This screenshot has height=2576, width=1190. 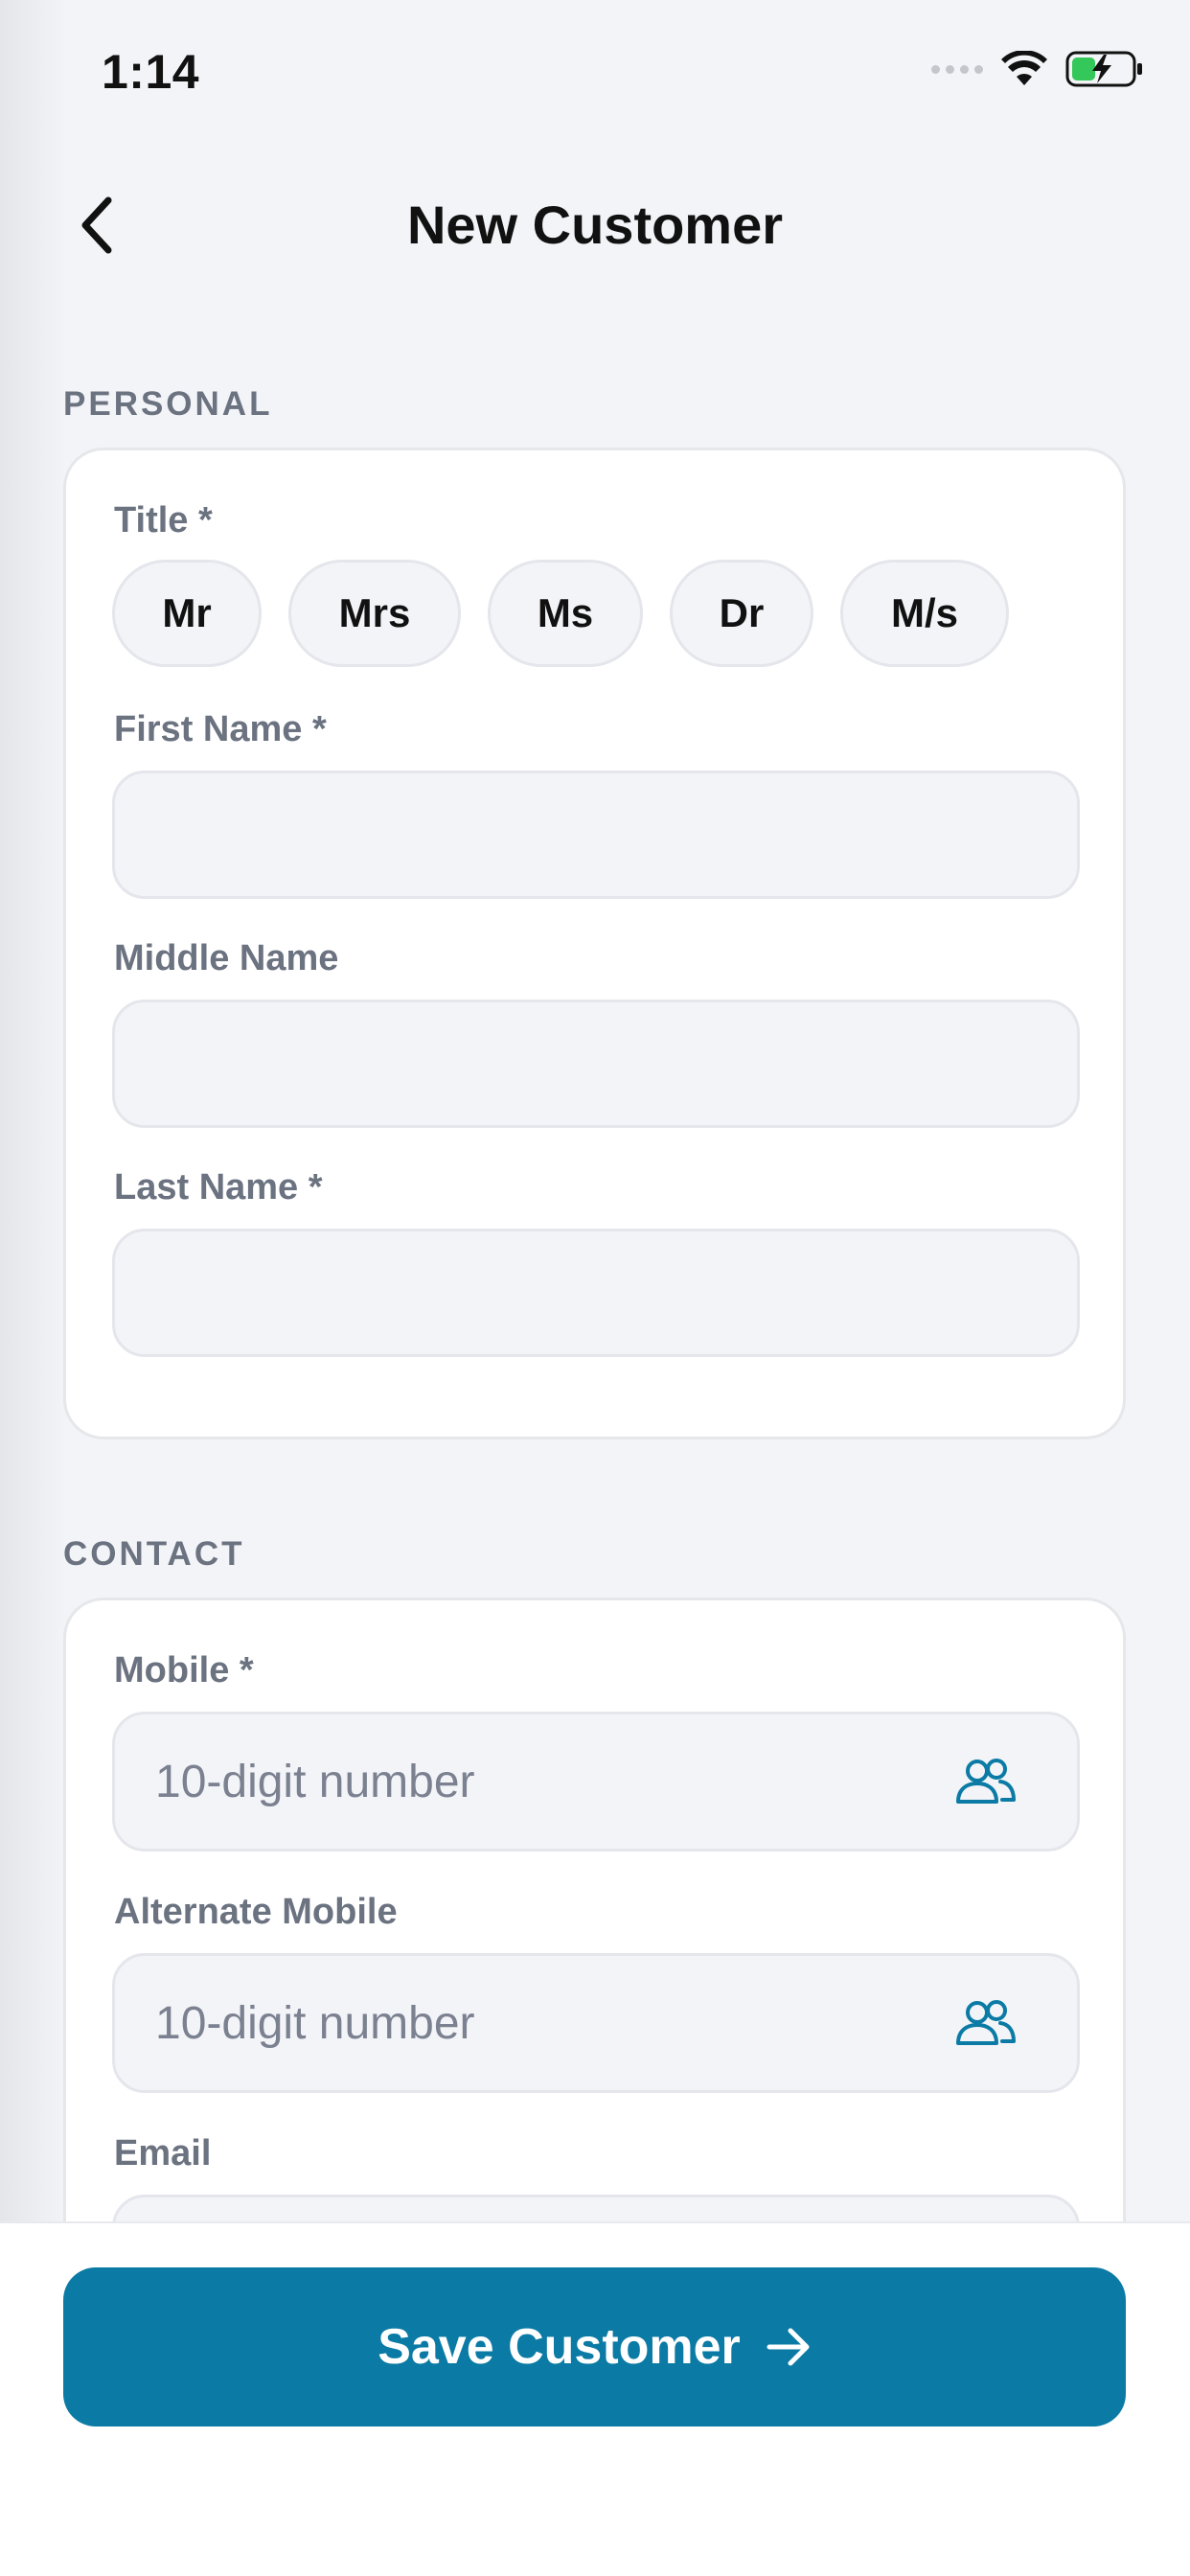 I want to click on title-option-mrs: Mrs, so click(x=374, y=613).